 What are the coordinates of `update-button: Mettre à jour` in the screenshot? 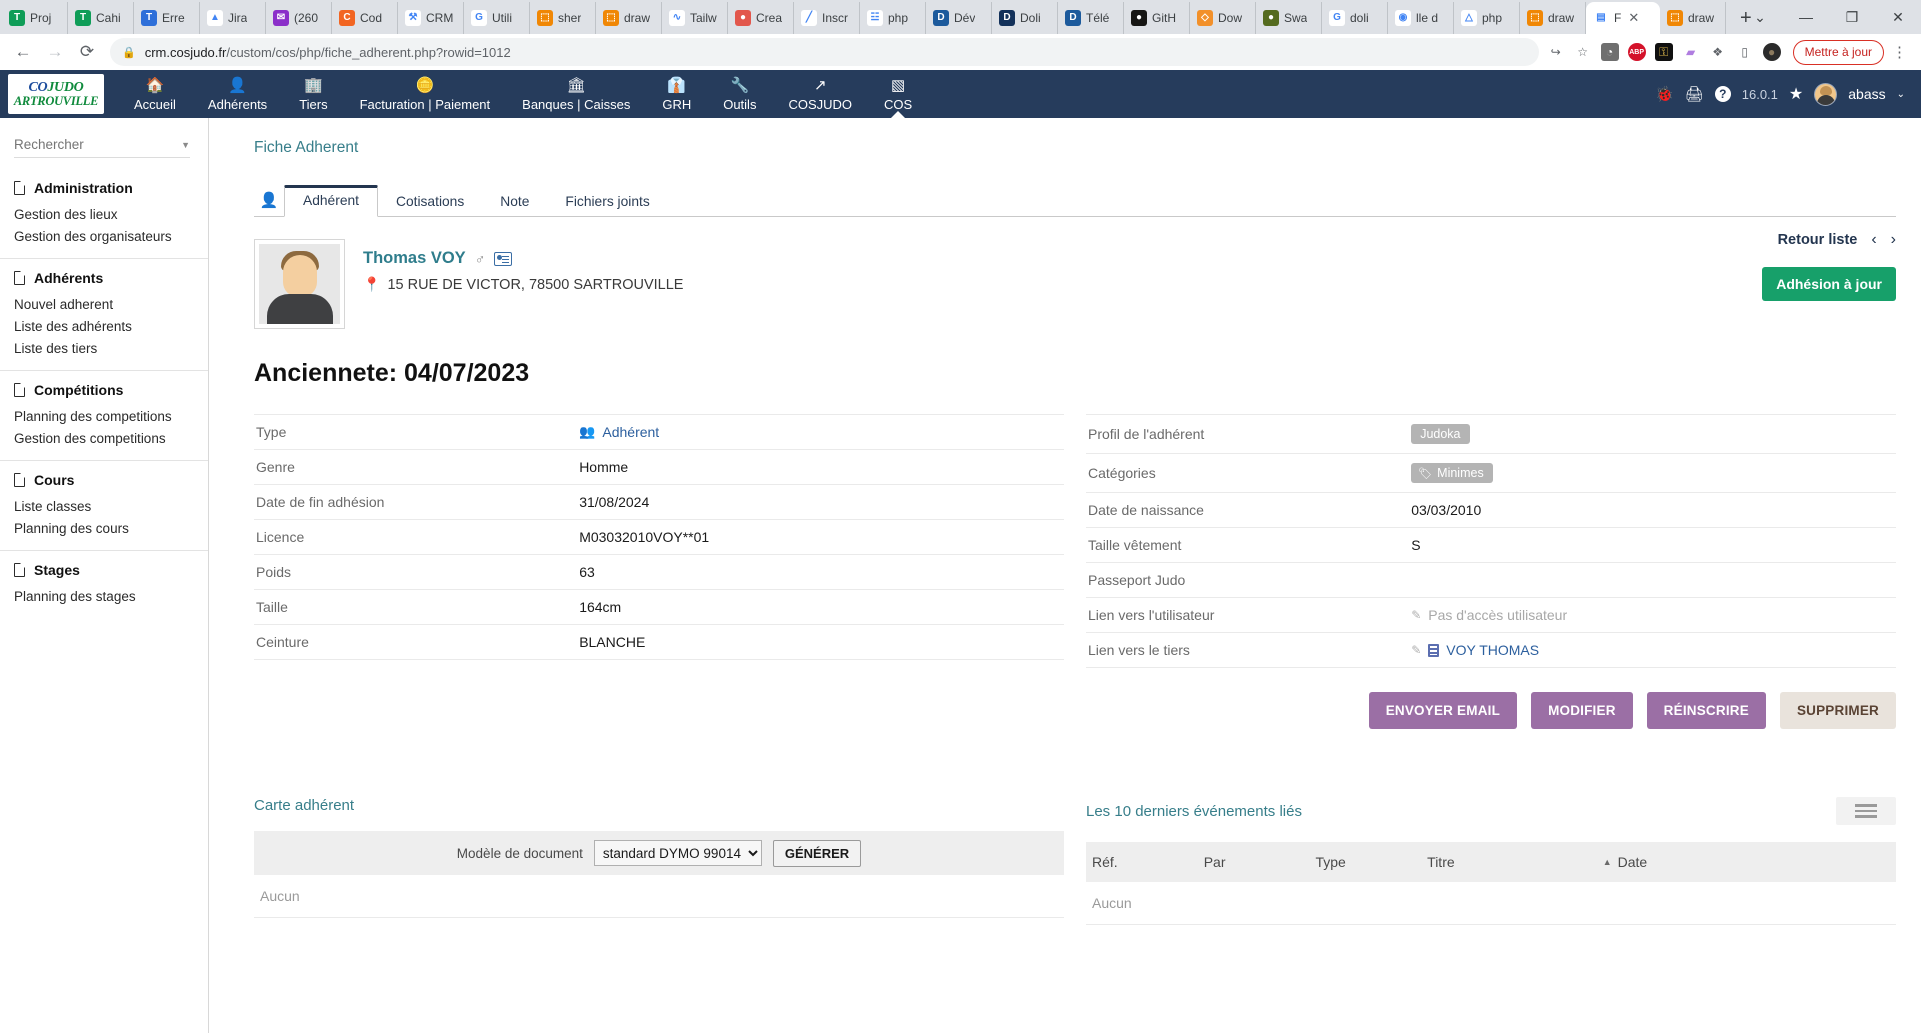 It's located at (1838, 52).